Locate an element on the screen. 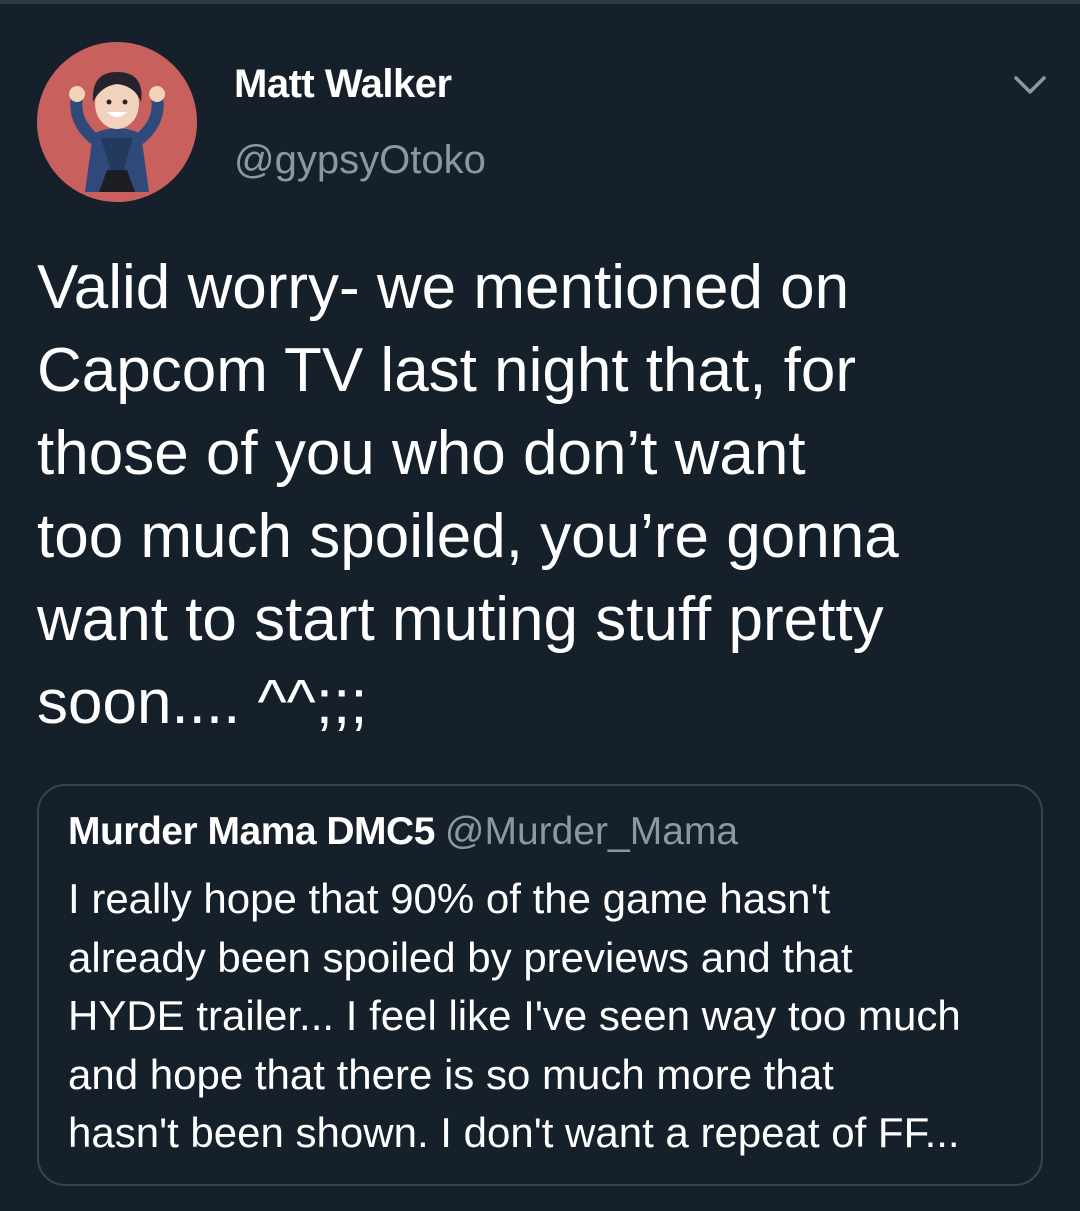 Image resolution: width=1080 pixels, height=1211 pixels. quoted-author-handle: @Murder_Mama is located at coordinates (591, 831).